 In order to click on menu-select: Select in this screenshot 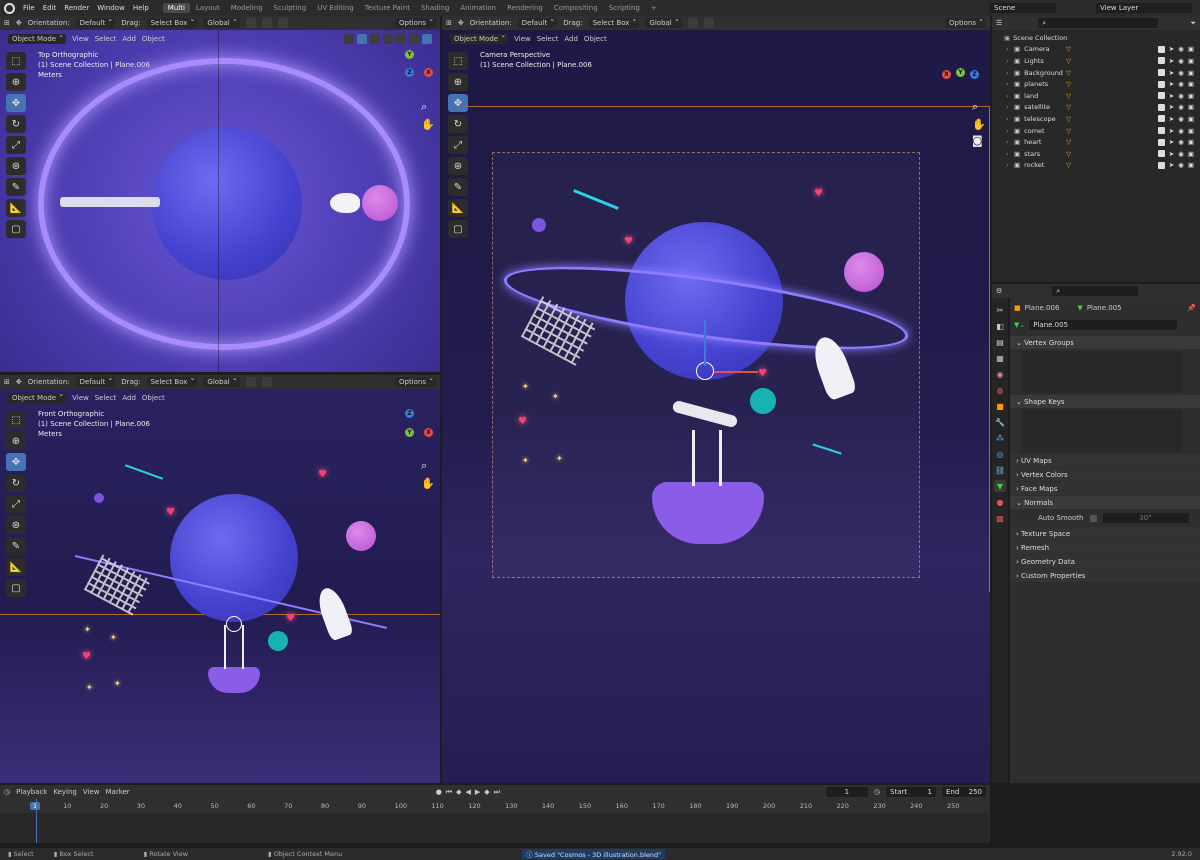, I will do `click(548, 39)`.